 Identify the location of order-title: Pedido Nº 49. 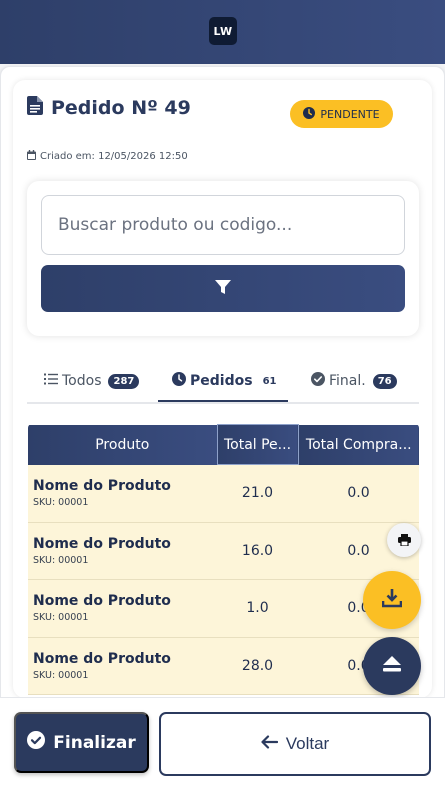
(109, 108).